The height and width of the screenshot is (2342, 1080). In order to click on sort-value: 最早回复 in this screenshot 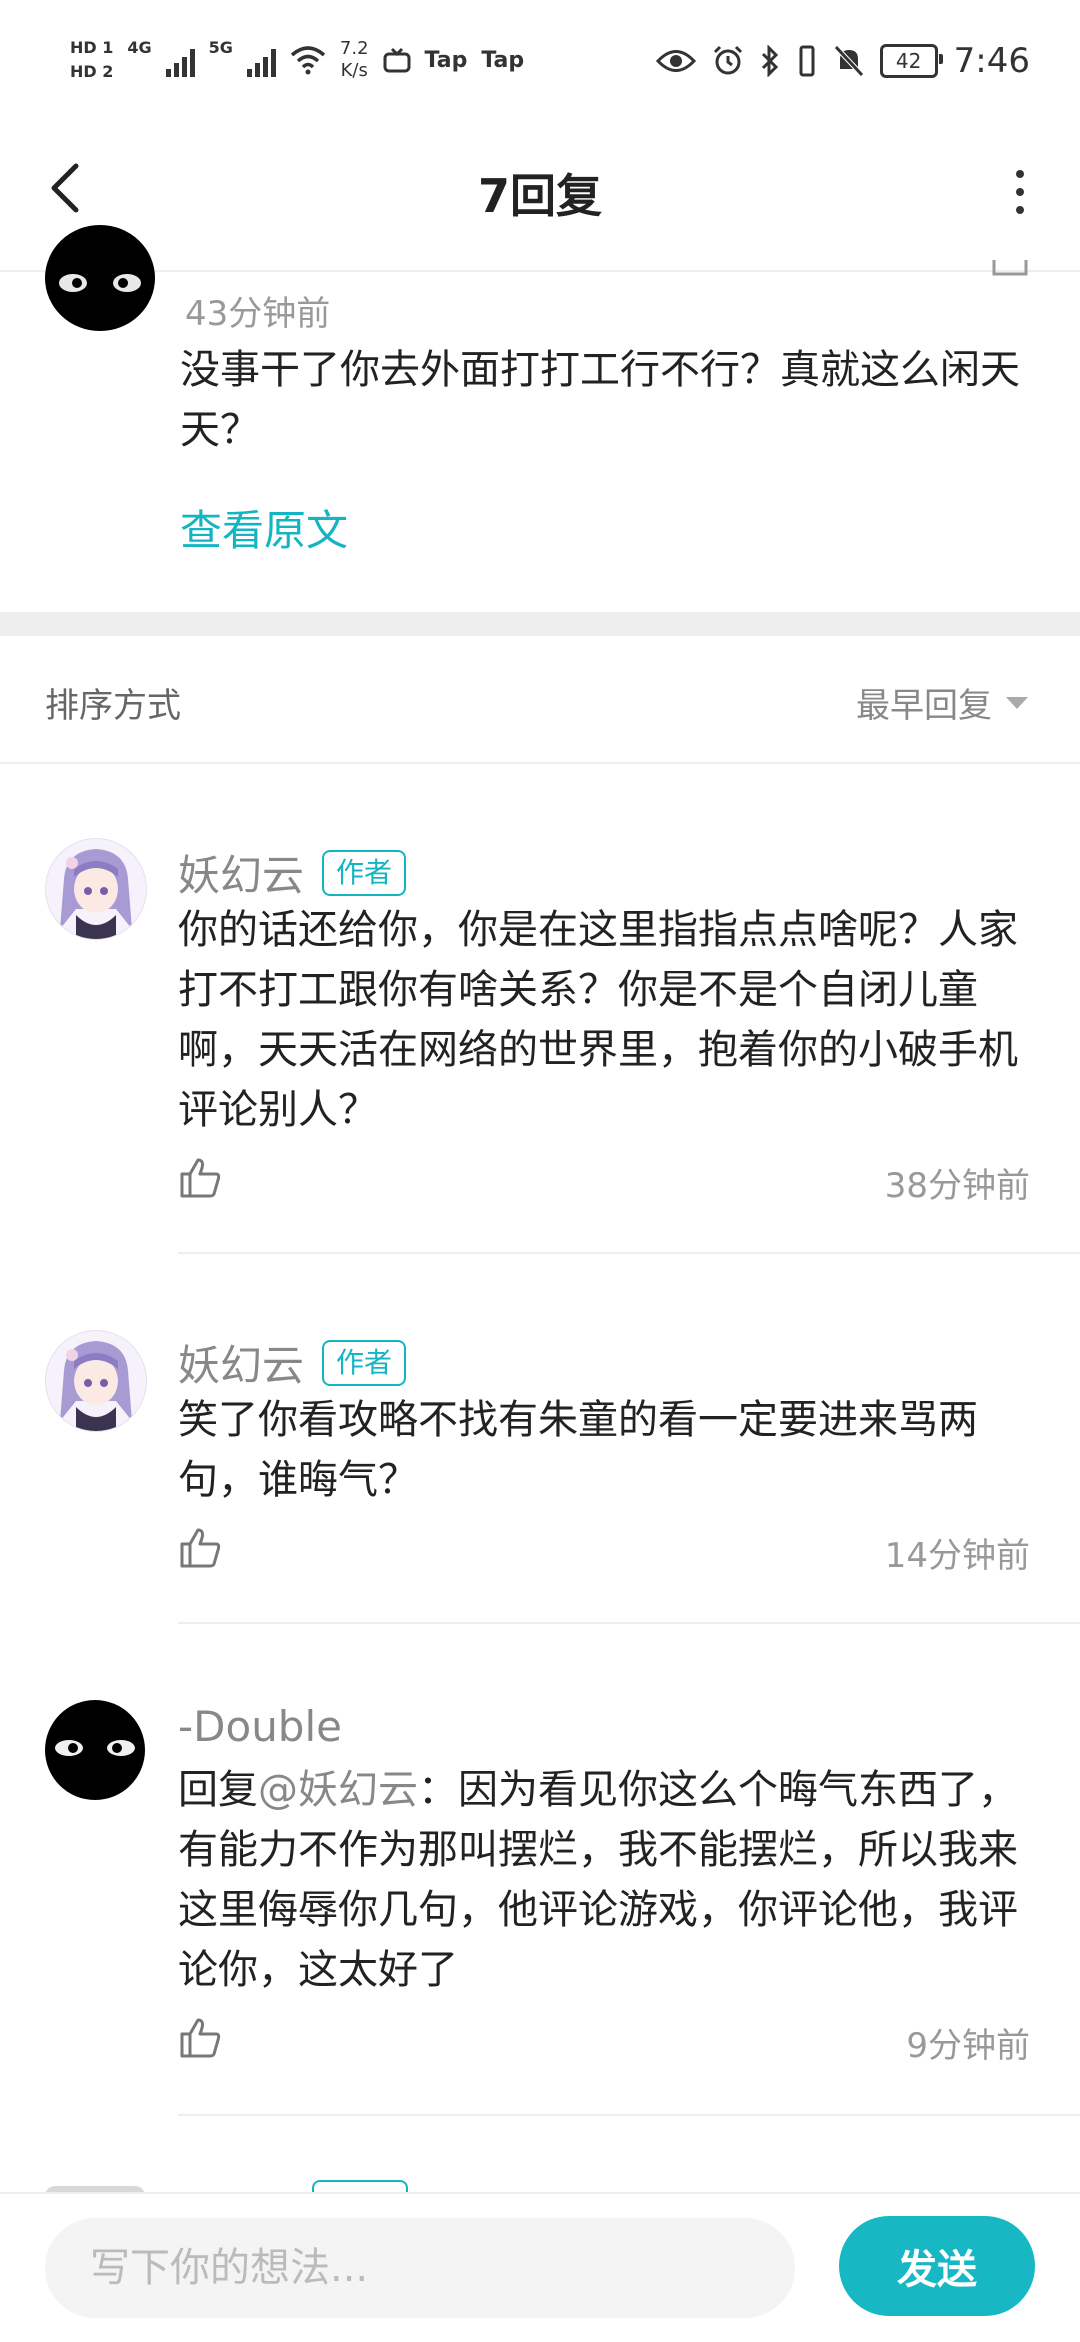, I will do `click(924, 706)`.